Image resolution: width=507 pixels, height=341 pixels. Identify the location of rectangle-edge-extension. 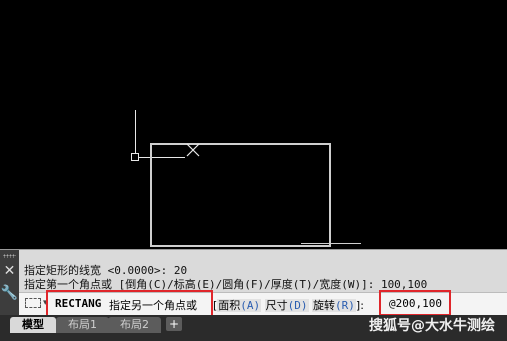
(331, 243).